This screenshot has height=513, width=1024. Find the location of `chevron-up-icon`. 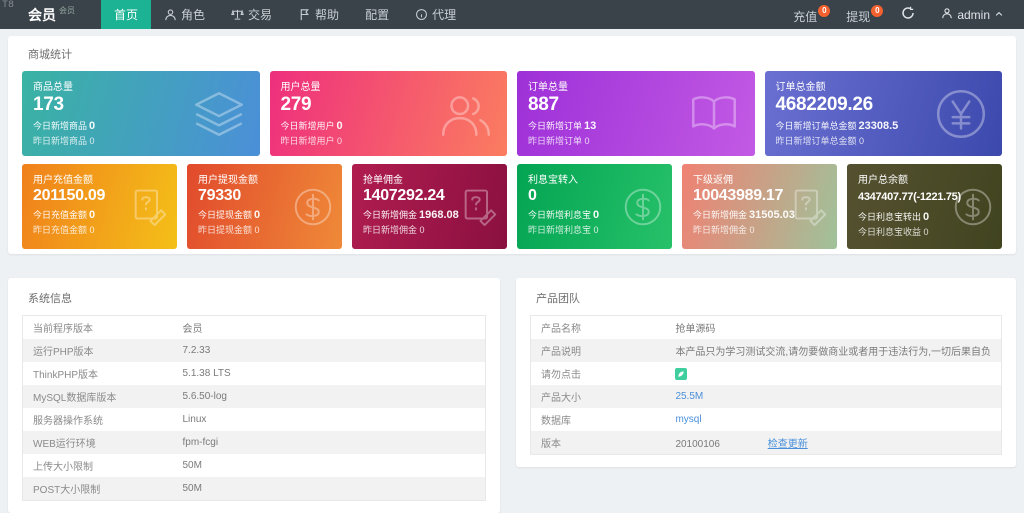

chevron-up-icon is located at coordinates (999, 15).